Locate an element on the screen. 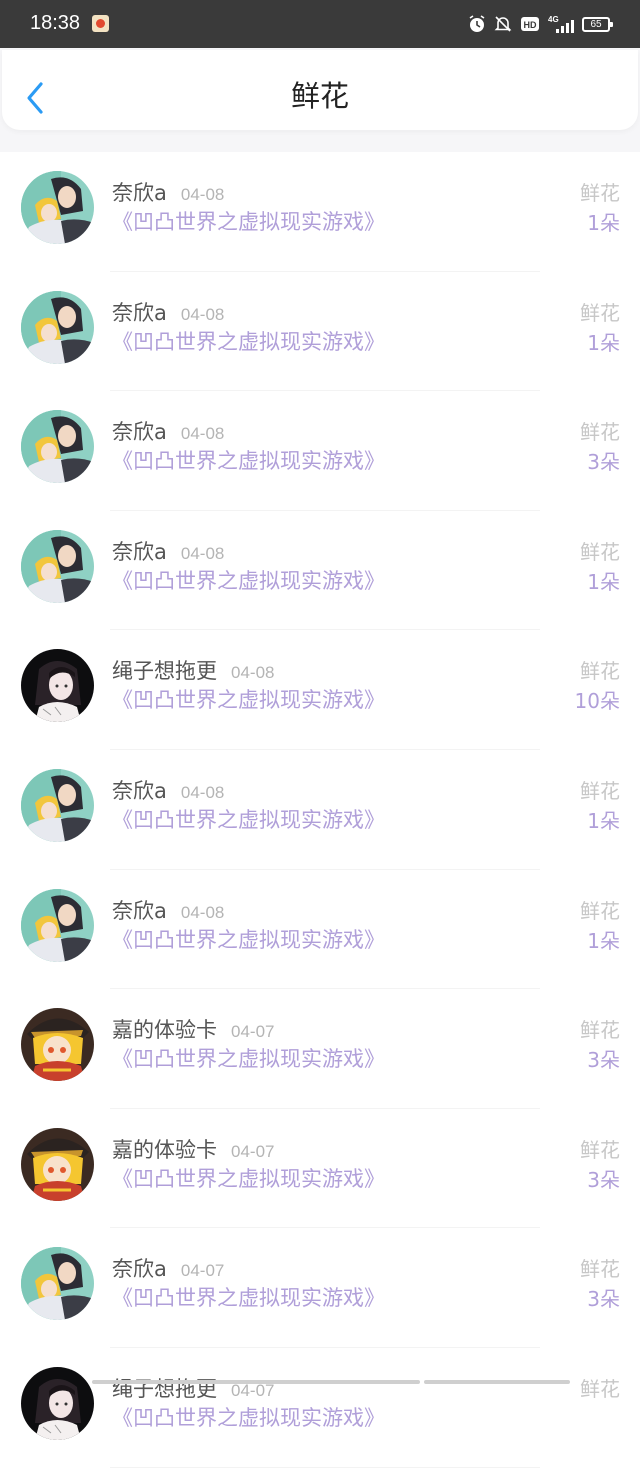 This screenshot has width=640, height=1468. user-line: 奈欣a 04-07 is located at coordinates (168, 1269).